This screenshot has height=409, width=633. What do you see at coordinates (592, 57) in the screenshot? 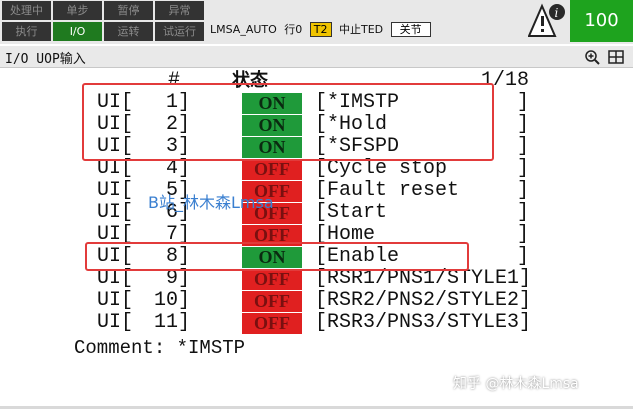
I see `zoom-icon` at bounding box center [592, 57].